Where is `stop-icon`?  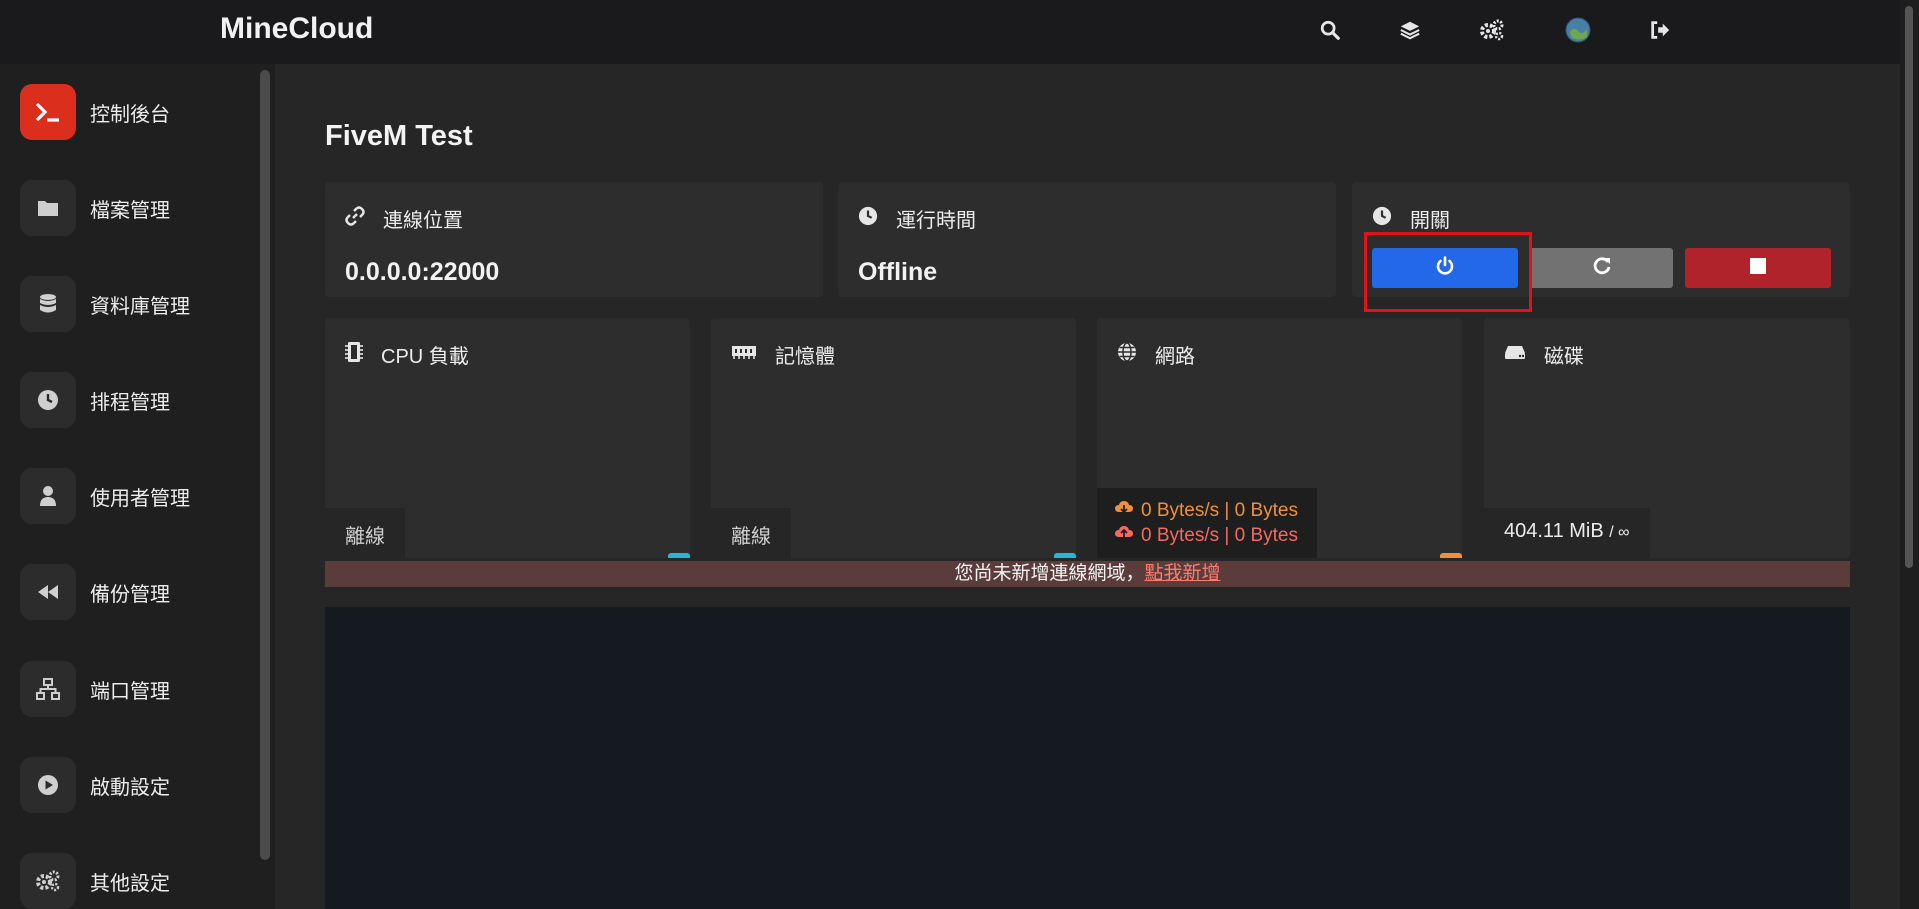 stop-icon is located at coordinates (1758, 268).